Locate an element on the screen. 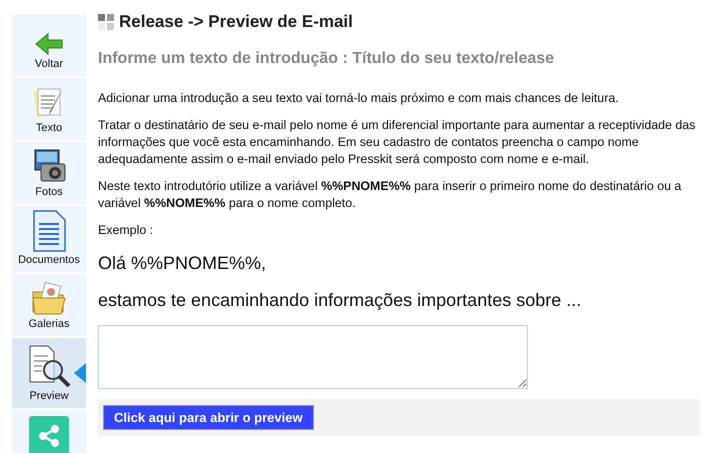 Image resolution: width=708 pixels, height=453 pixels. document-icon is located at coordinates (49, 231).